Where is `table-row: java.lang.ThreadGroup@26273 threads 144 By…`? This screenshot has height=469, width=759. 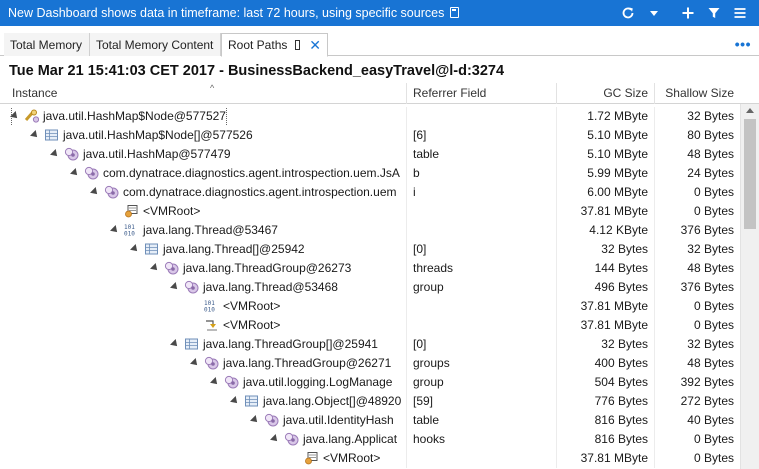 table-row: java.lang.ThreadGroup@26273 threads 144 By… is located at coordinates (370, 268).